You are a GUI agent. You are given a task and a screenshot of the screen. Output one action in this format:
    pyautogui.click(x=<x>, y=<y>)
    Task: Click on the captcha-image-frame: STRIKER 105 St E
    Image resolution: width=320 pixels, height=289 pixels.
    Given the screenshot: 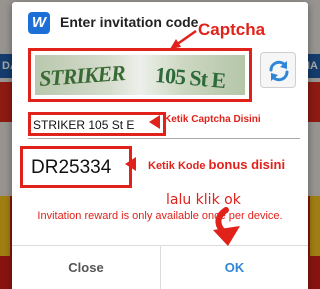 What is the action you would take?
    pyautogui.click(x=140, y=75)
    